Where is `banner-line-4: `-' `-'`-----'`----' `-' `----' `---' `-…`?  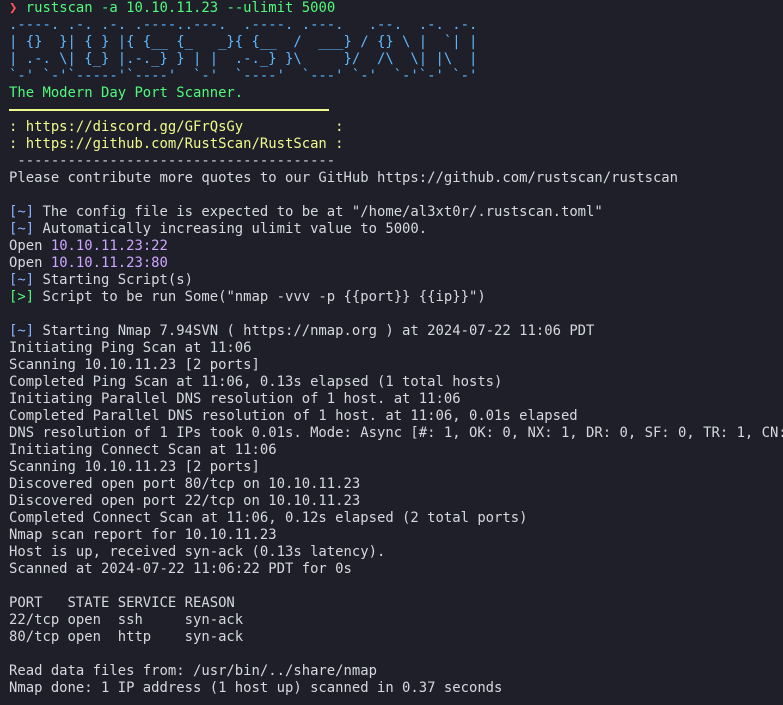
banner-line-4: `-' `-'`-----'`----' `-' `----' `---' `-… is located at coordinates (243, 76).